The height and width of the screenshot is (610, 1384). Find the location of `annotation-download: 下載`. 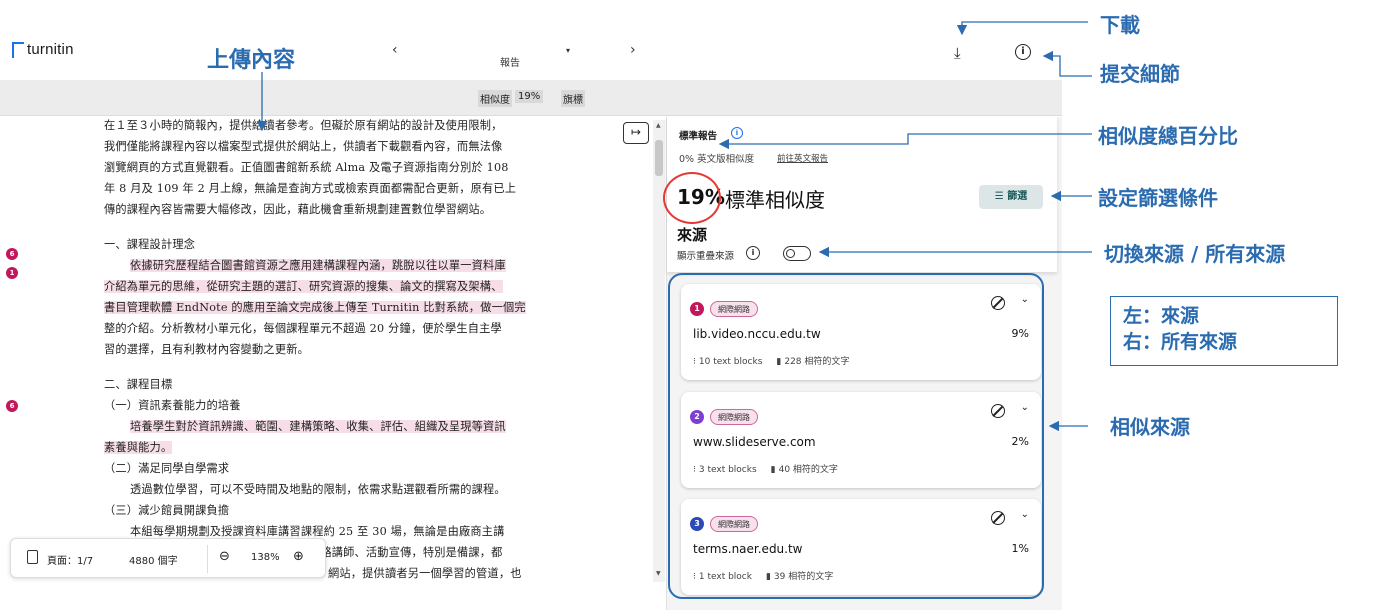

annotation-download: 下載 is located at coordinates (1120, 25).